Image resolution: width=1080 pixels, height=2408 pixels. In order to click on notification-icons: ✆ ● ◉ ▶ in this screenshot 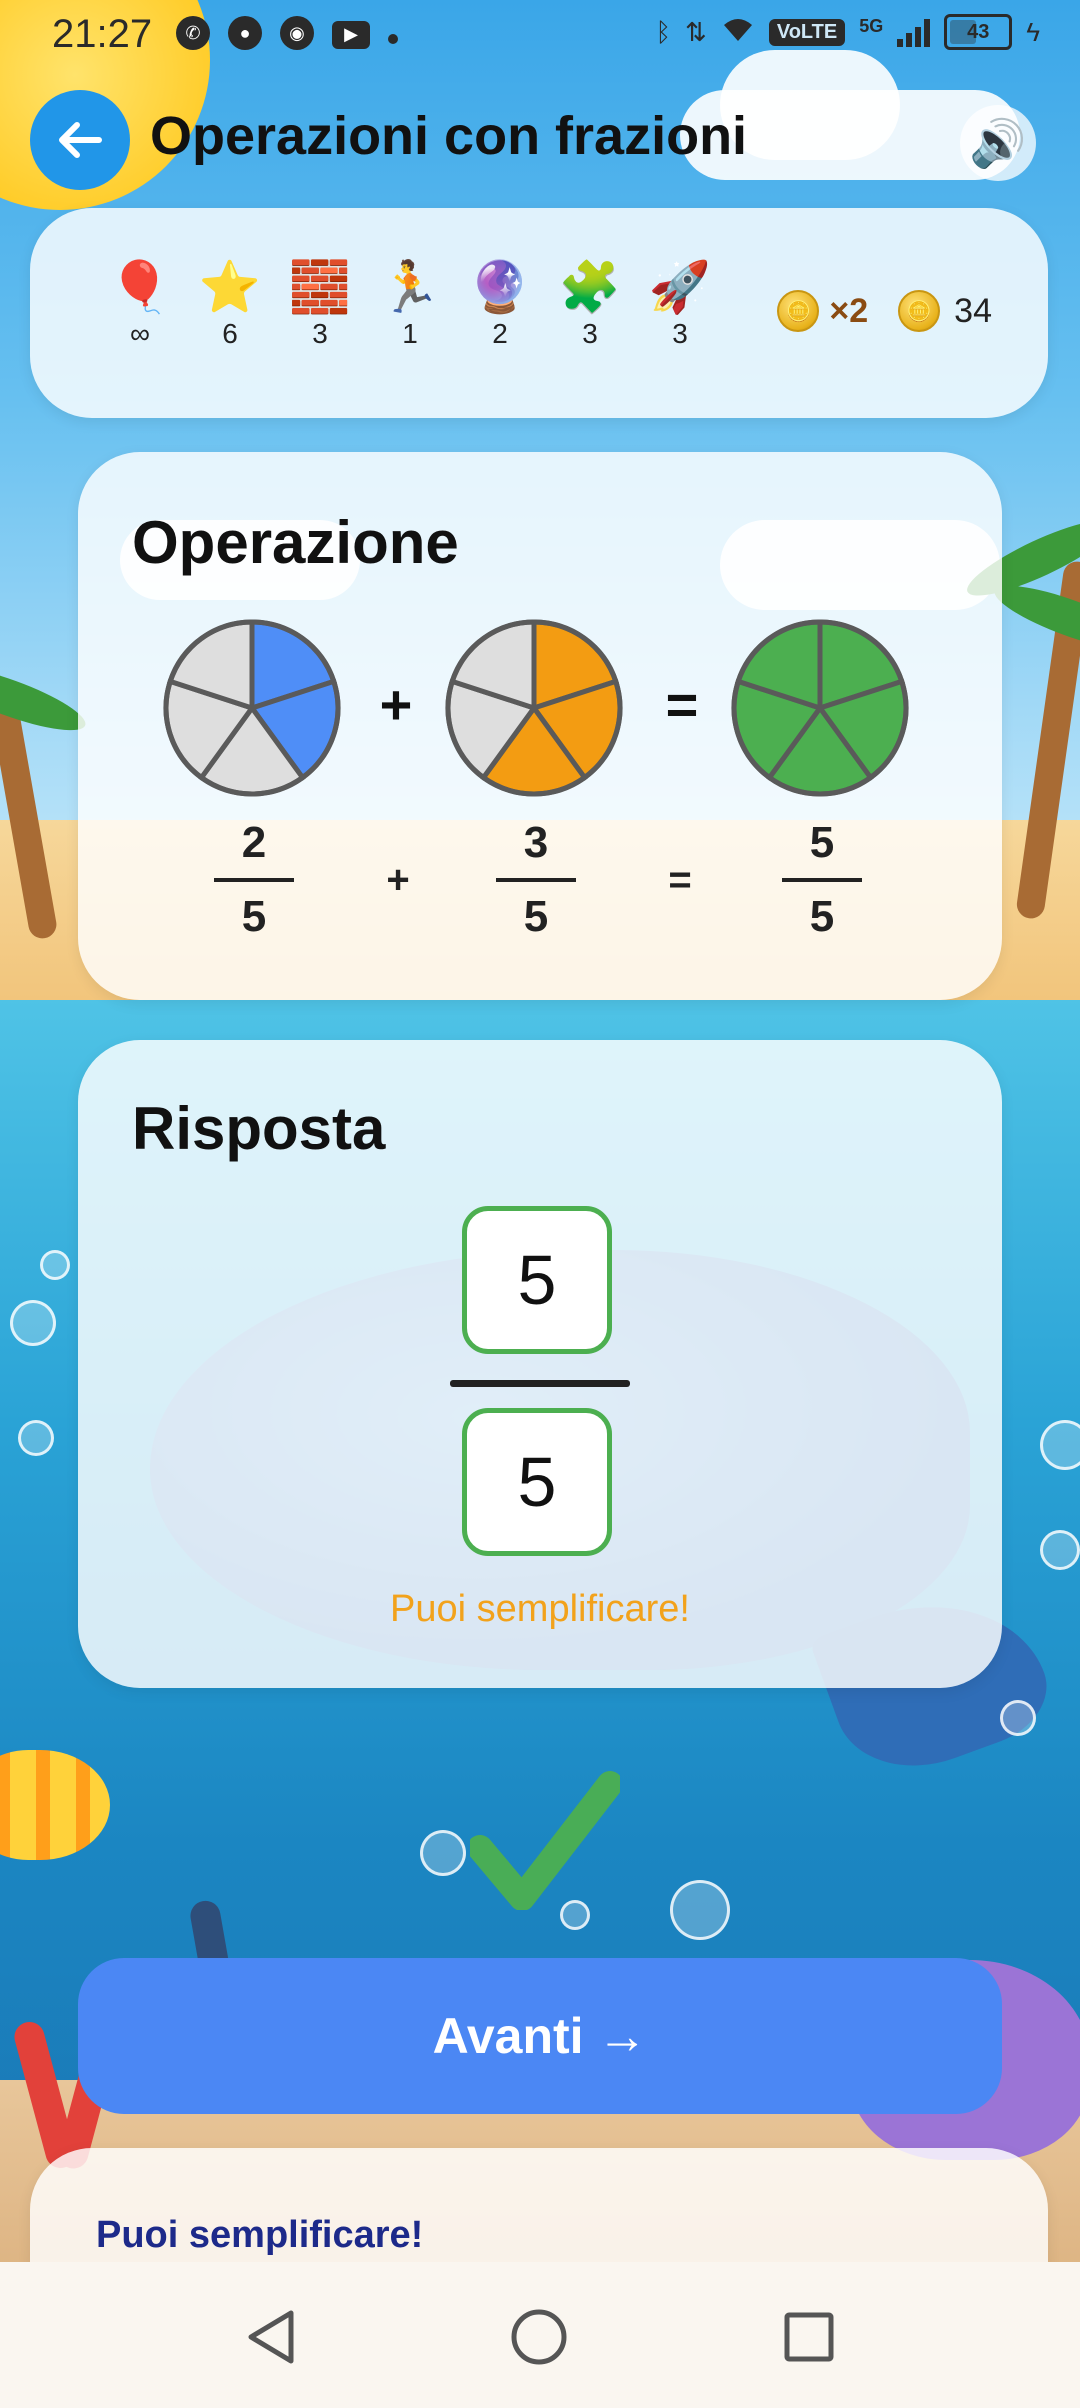, I will do `click(287, 33)`.